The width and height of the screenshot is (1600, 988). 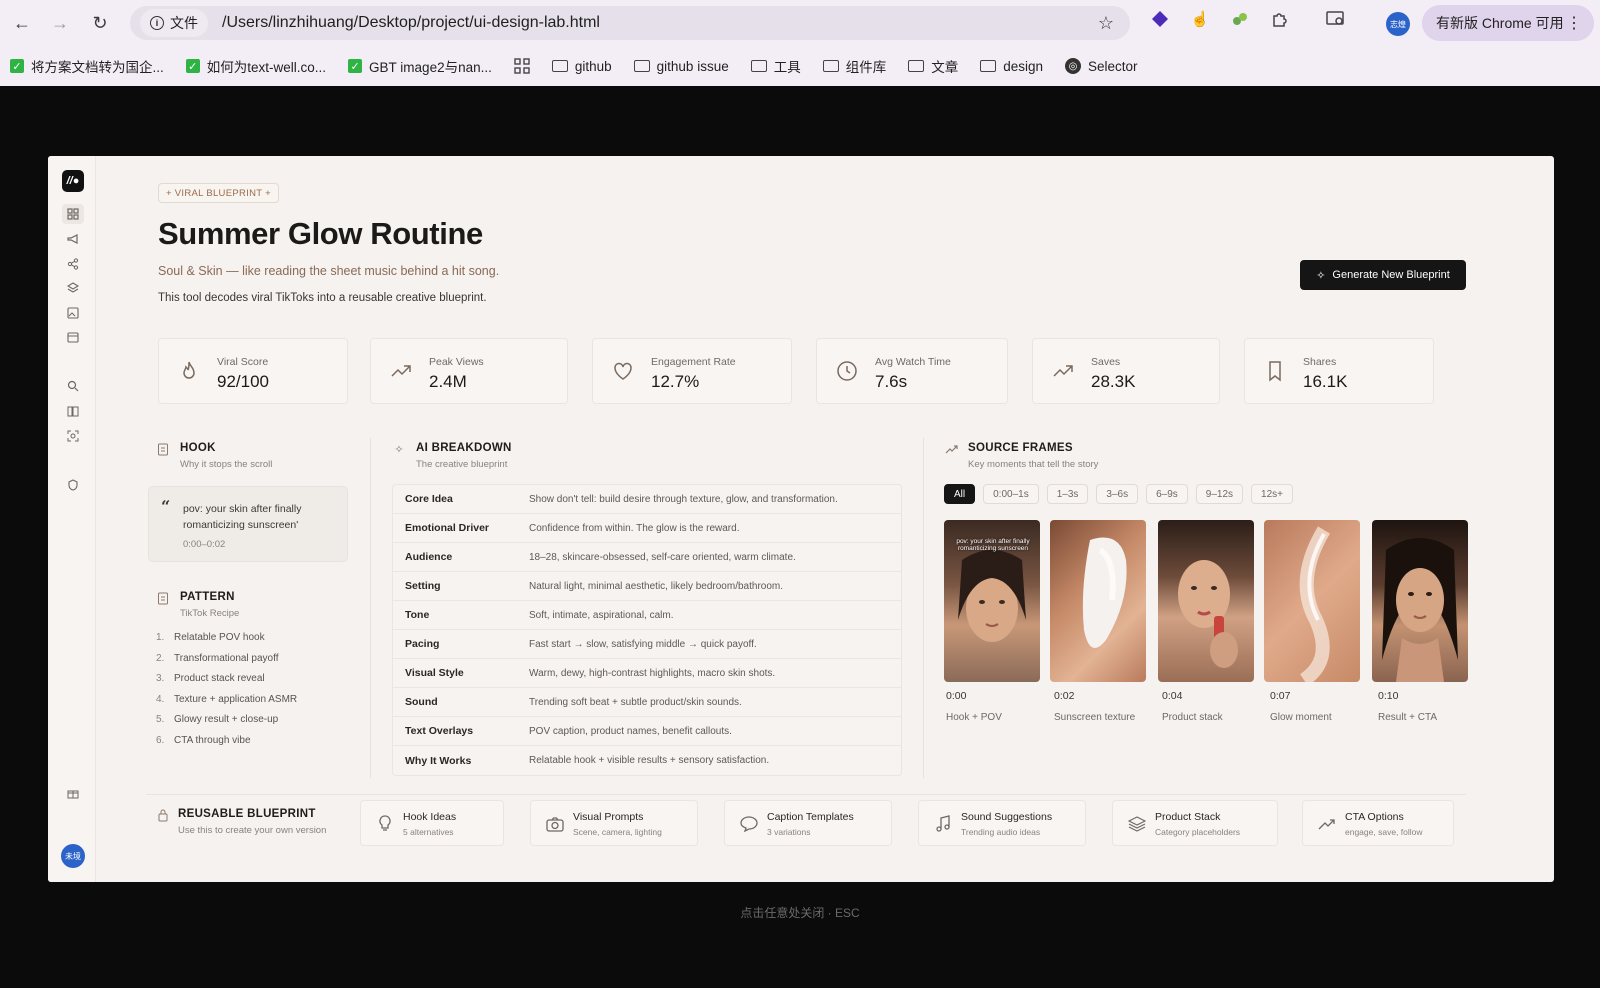 I want to click on bookmark-item: design, so click(x=1011, y=66).